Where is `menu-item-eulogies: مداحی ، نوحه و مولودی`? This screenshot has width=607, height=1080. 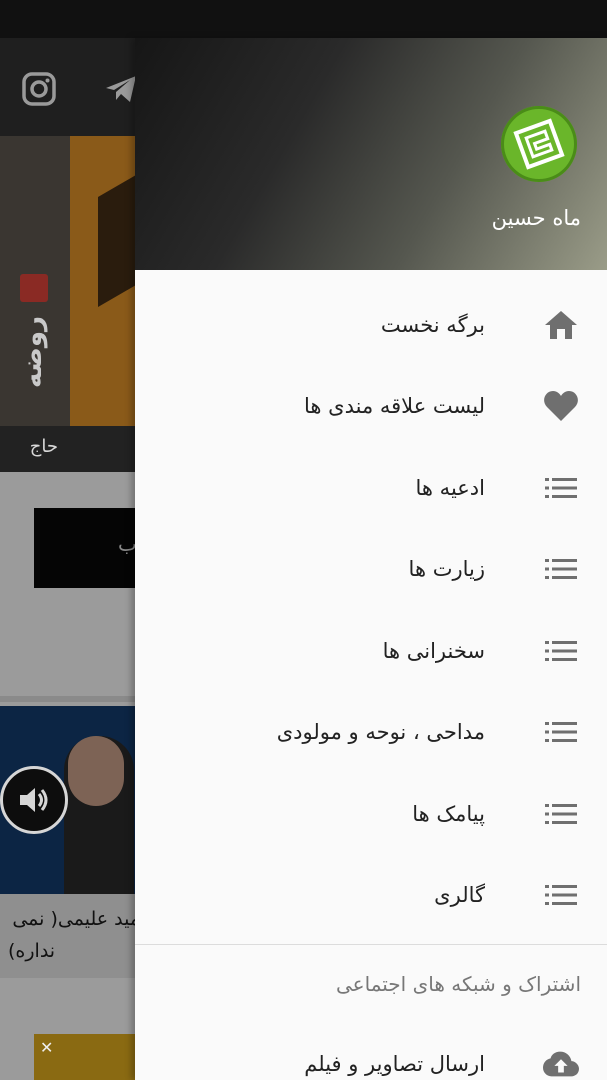
menu-item-eulogies: مداحی ، نوحه و مولودی is located at coordinates (371, 733).